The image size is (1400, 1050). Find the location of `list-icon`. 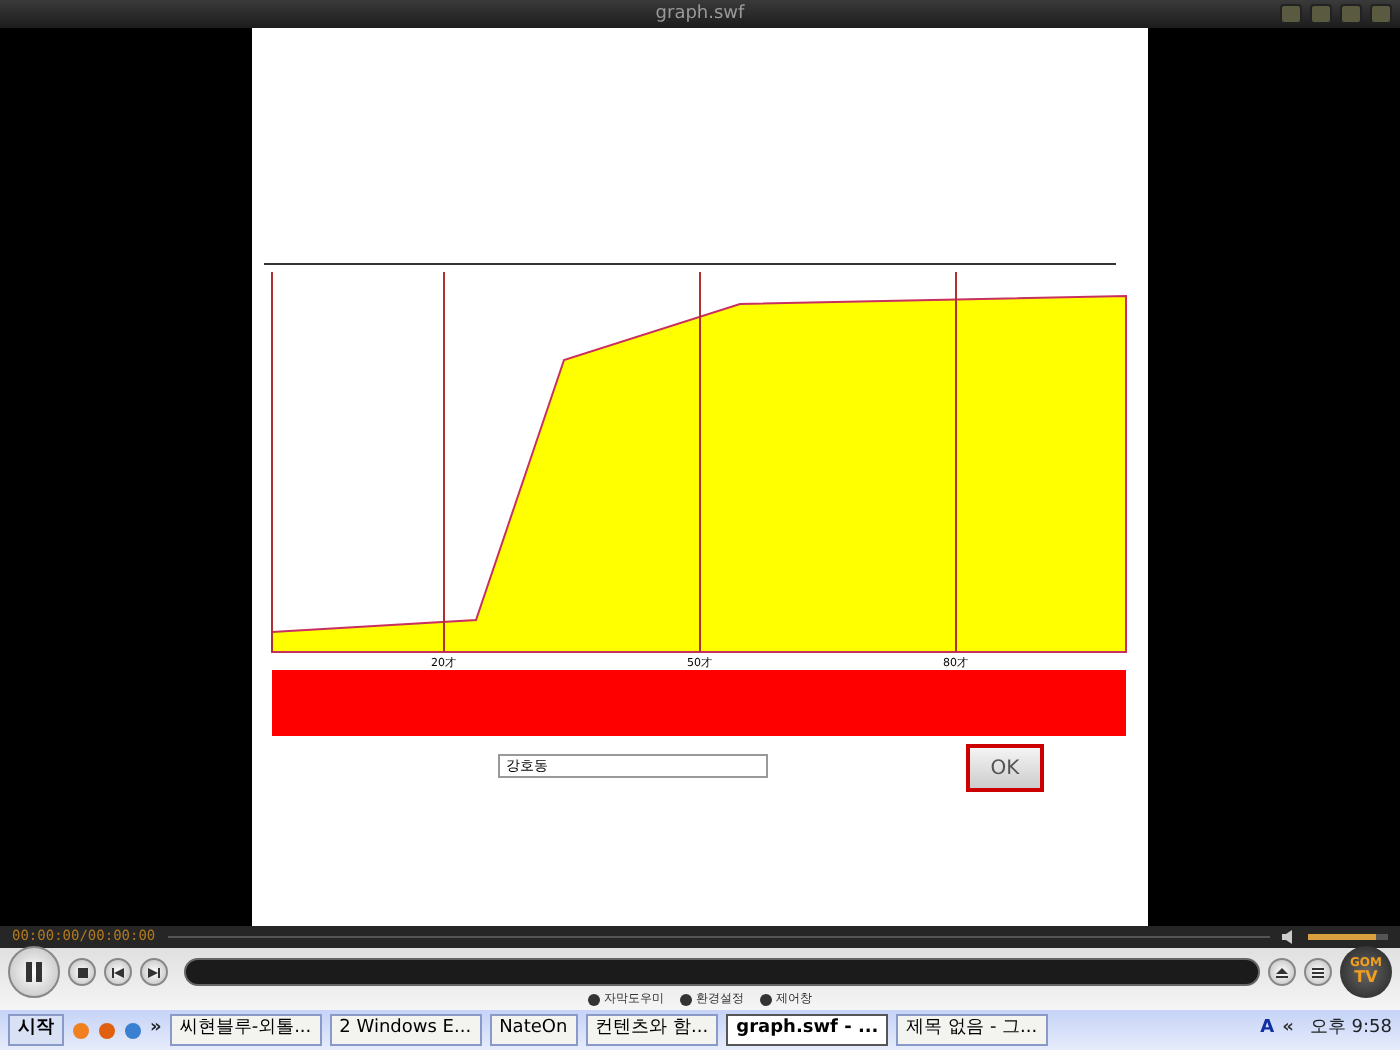

list-icon is located at coordinates (1318, 972).